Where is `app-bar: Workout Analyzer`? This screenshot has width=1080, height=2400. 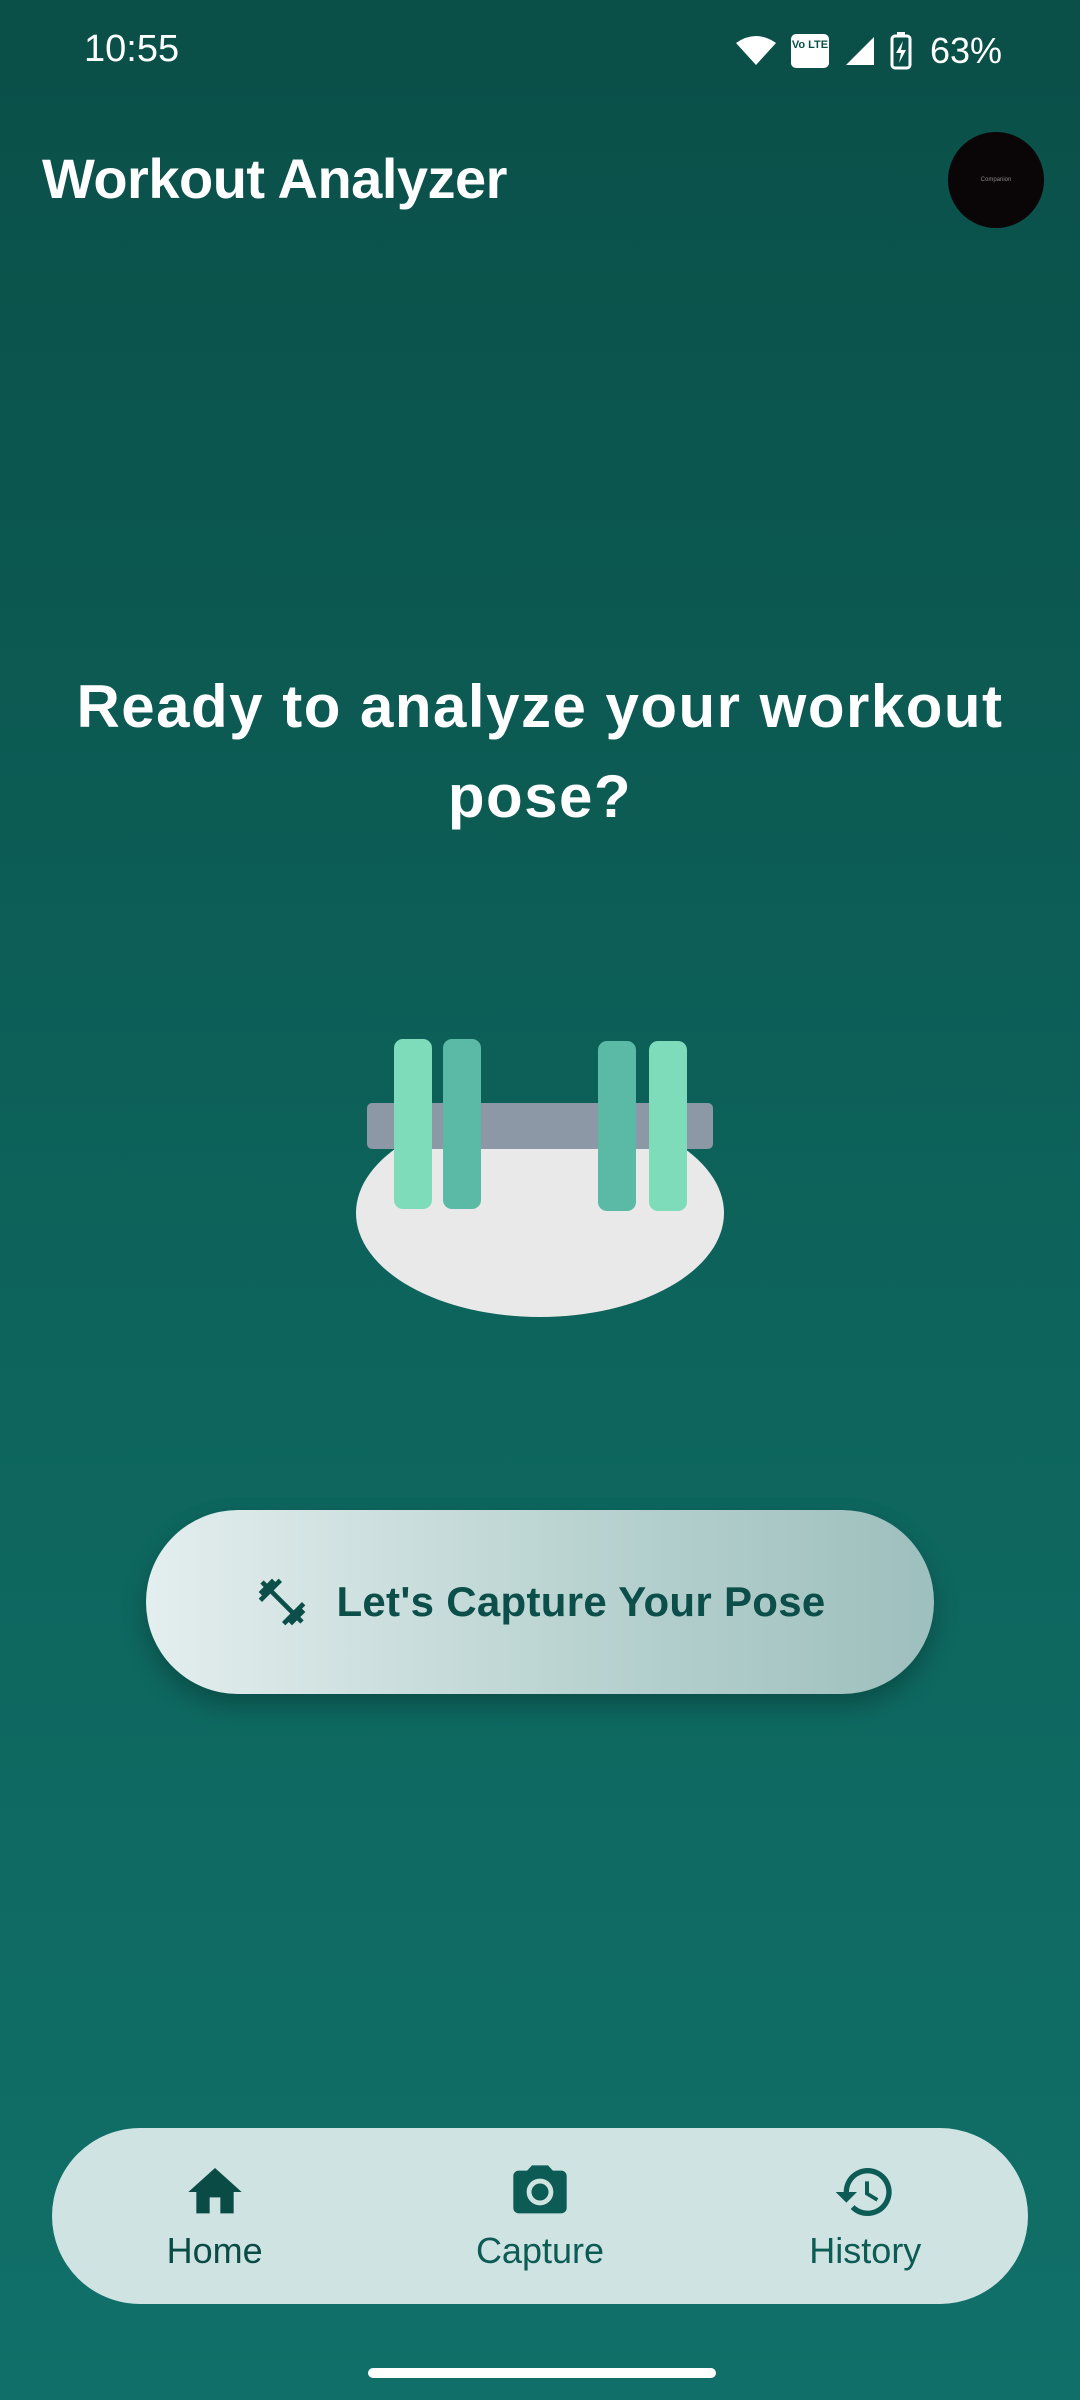
app-bar: Workout Analyzer is located at coordinates (540, 180).